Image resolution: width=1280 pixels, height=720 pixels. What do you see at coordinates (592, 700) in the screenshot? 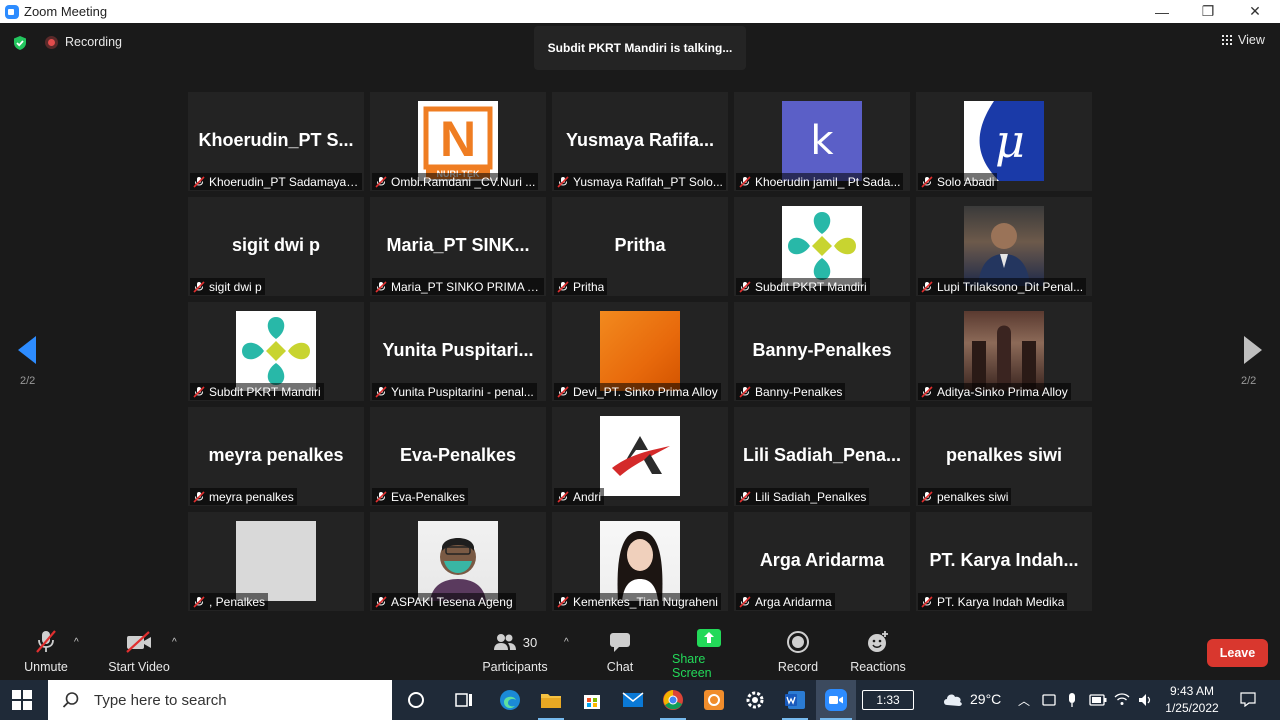
I see `microsoft-store-icon` at bounding box center [592, 700].